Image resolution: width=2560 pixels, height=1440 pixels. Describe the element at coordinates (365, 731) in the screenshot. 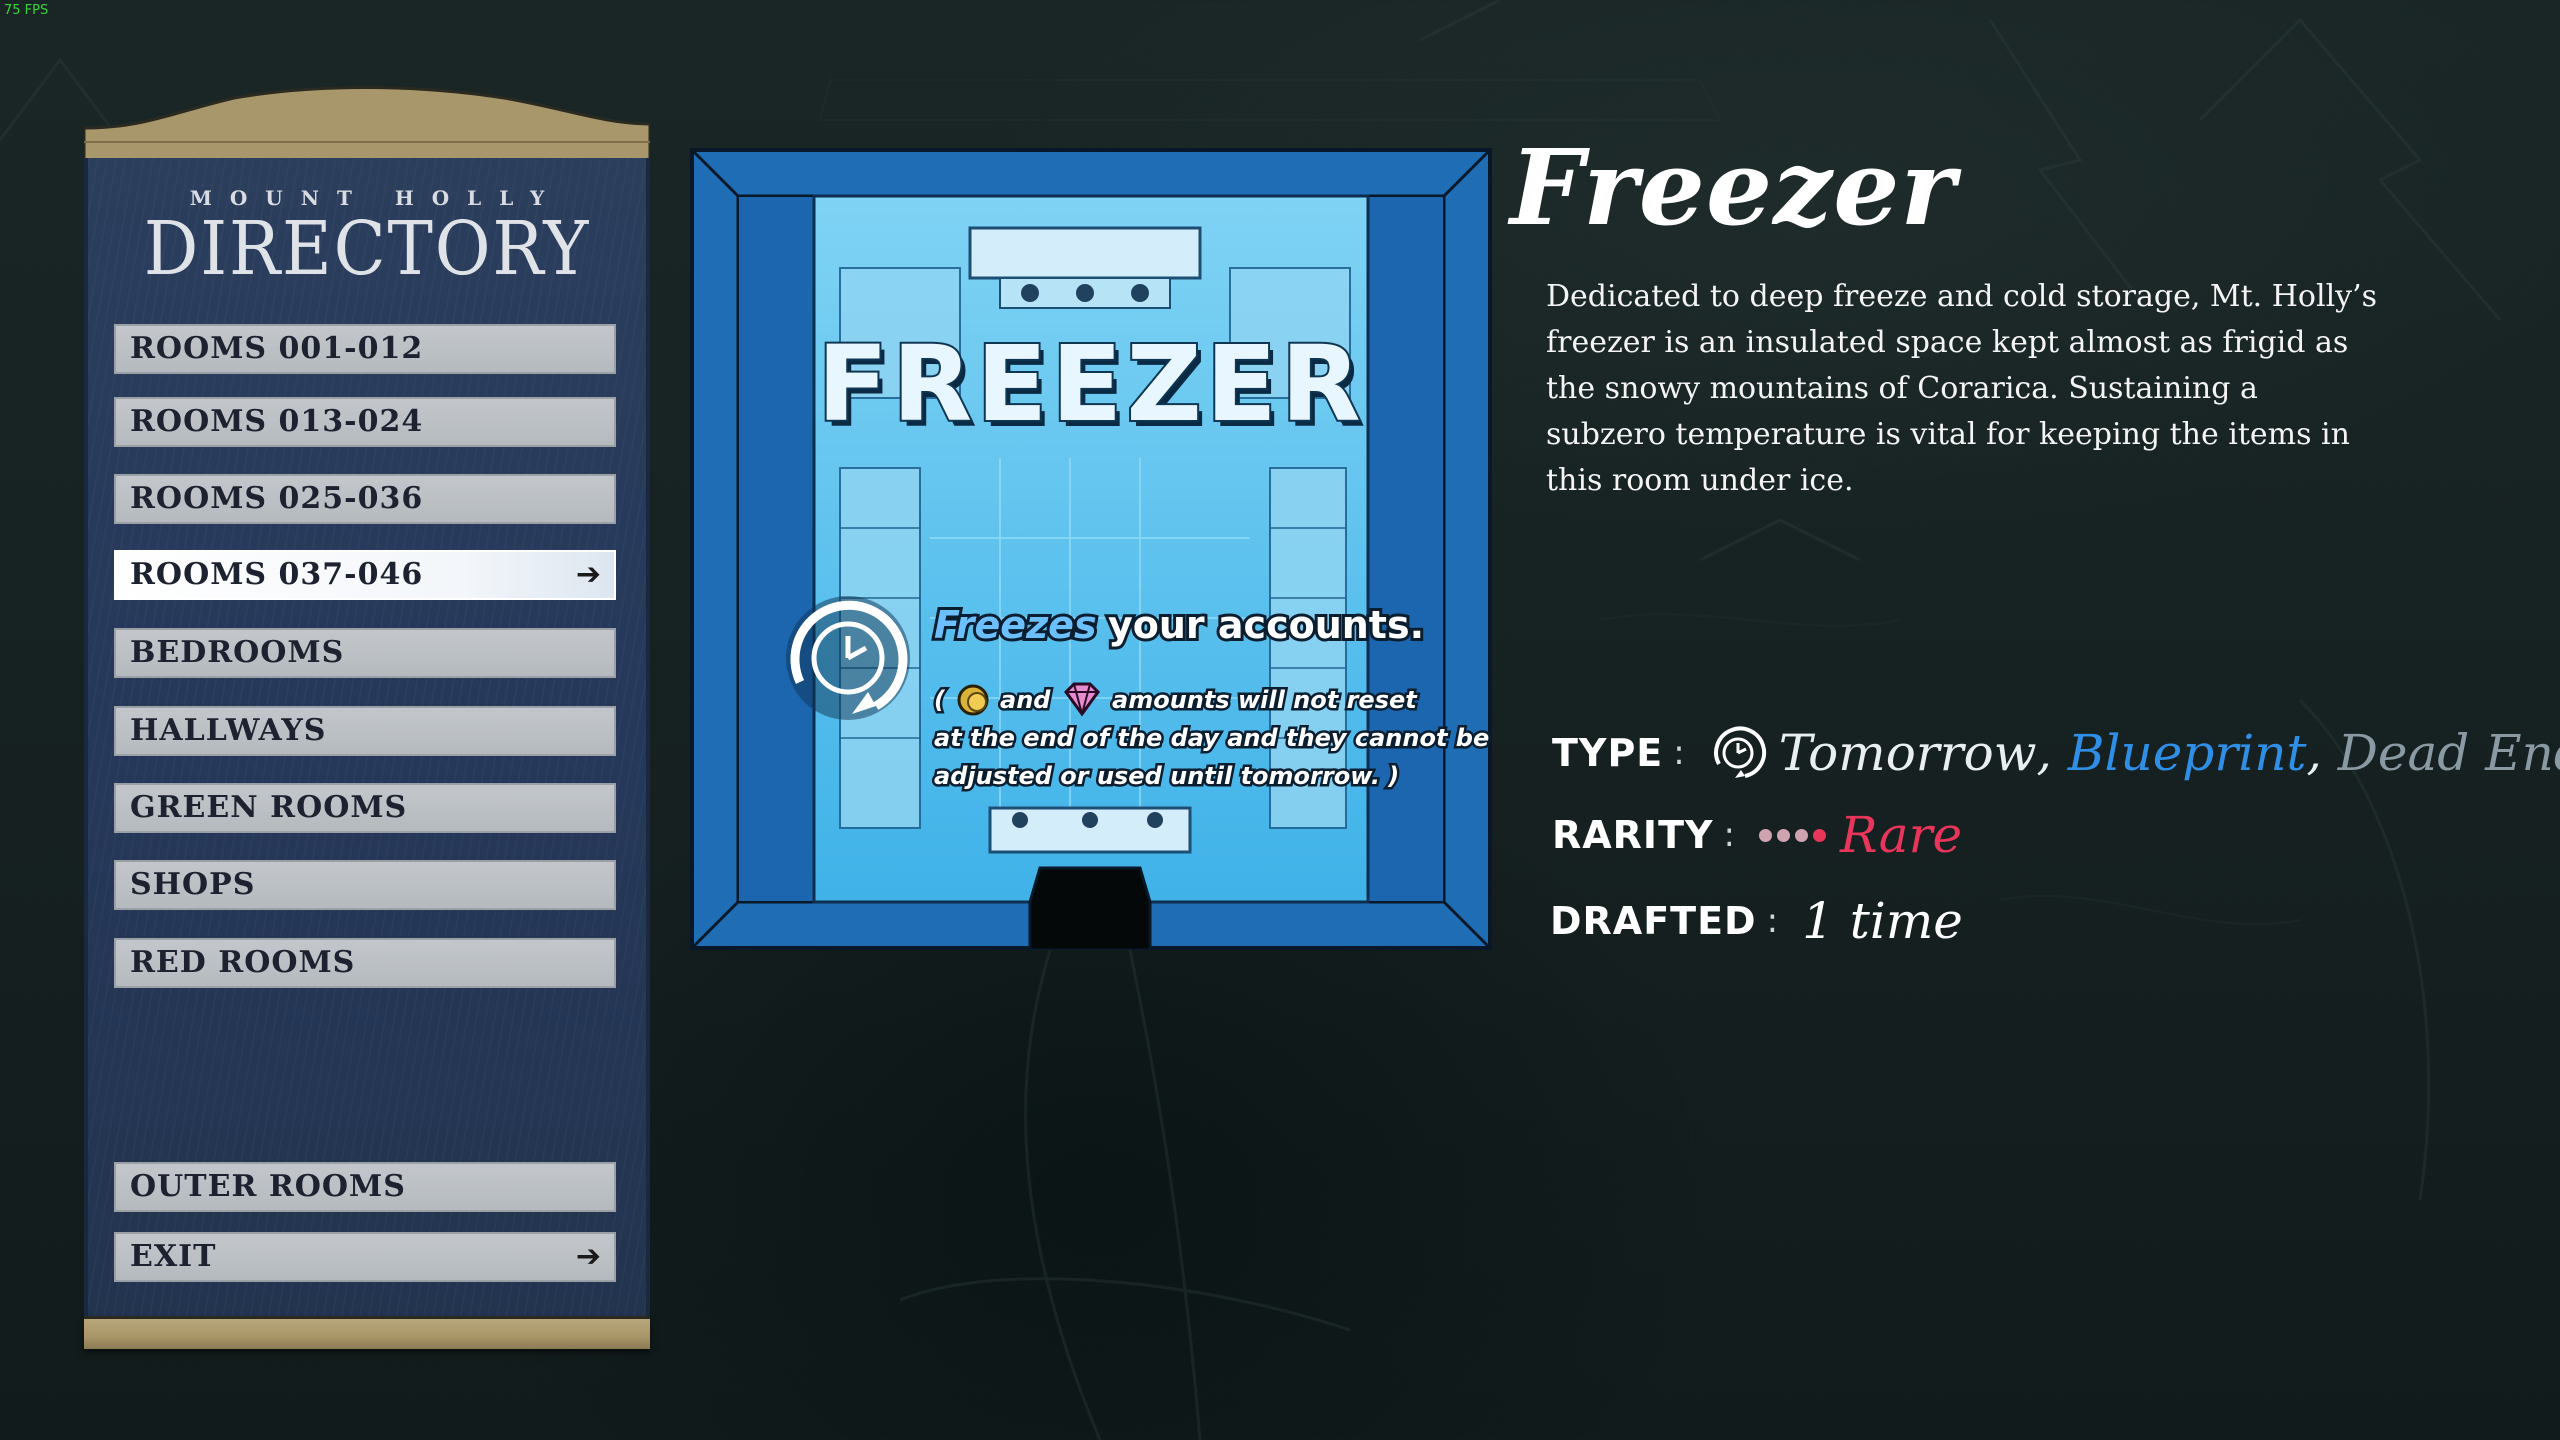

I see `menu-item-hallways: HALLWAYS` at that location.